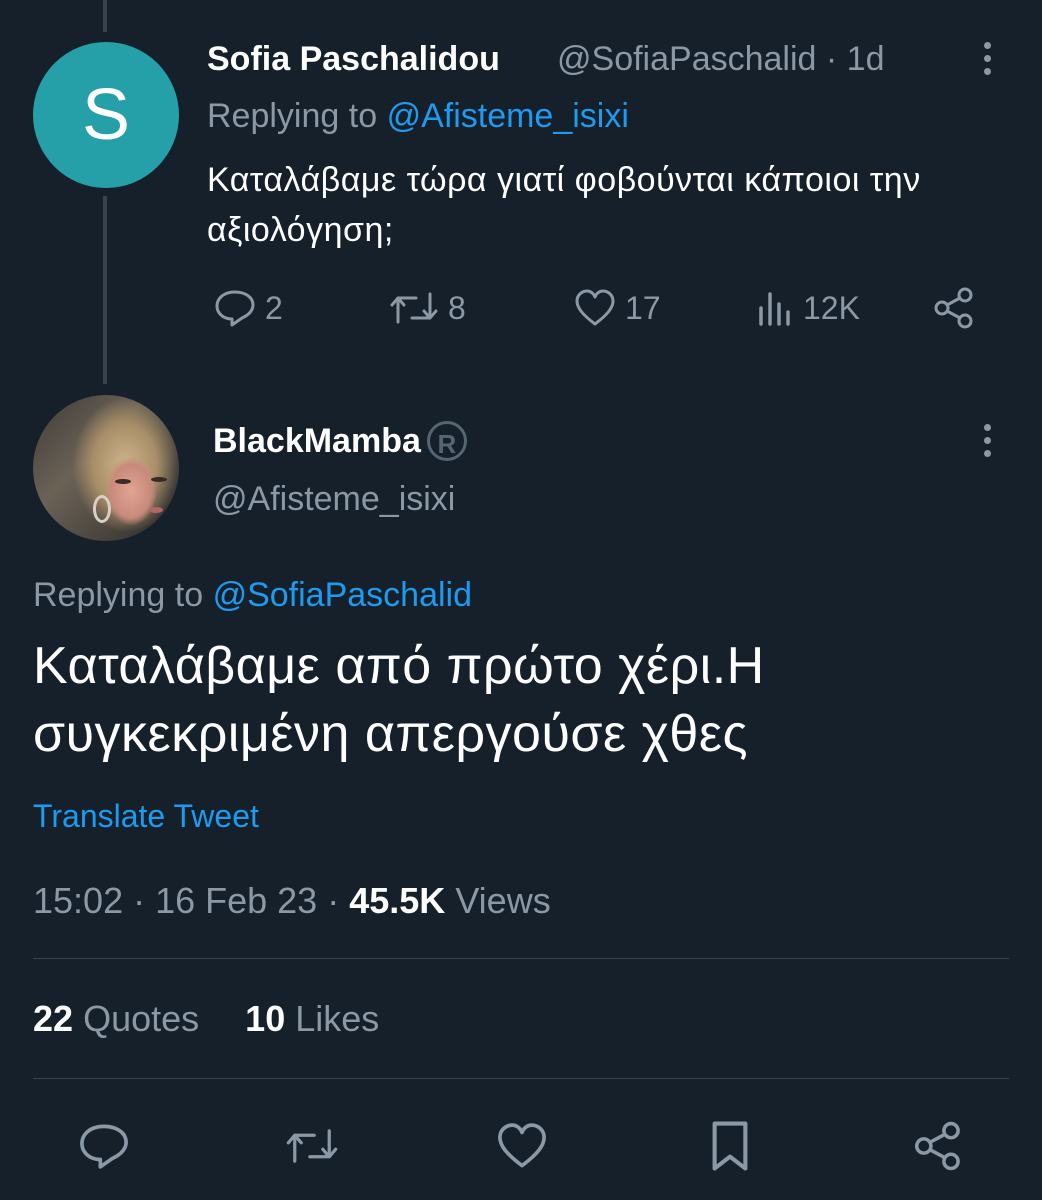 This screenshot has height=1200, width=1042. What do you see at coordinates (643, 307) in the screenshot?
I see `like-count: 17` at bounding box center [643, 307].